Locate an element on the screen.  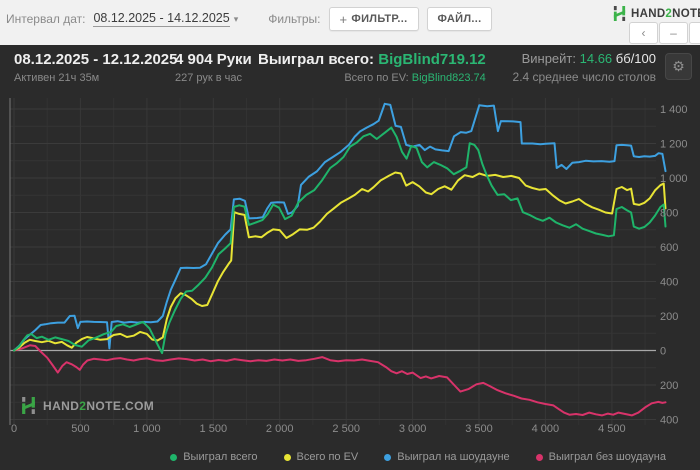
hand2note-logo-icon is located at coordinates (619, 13).